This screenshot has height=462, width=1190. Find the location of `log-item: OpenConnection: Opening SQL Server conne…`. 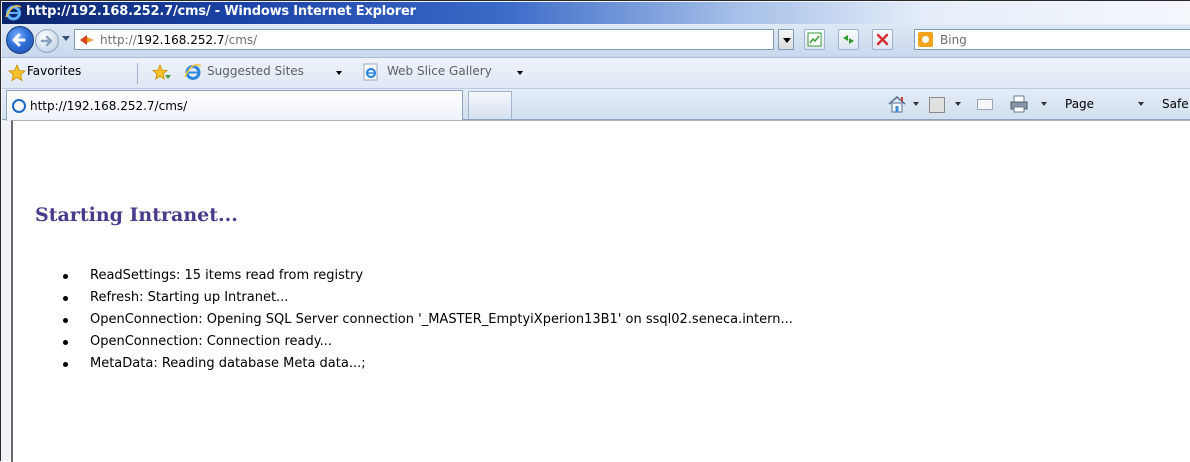

log-item: OpenConnection: Opening SQL Server conne… is located at coordinates (428, 320).